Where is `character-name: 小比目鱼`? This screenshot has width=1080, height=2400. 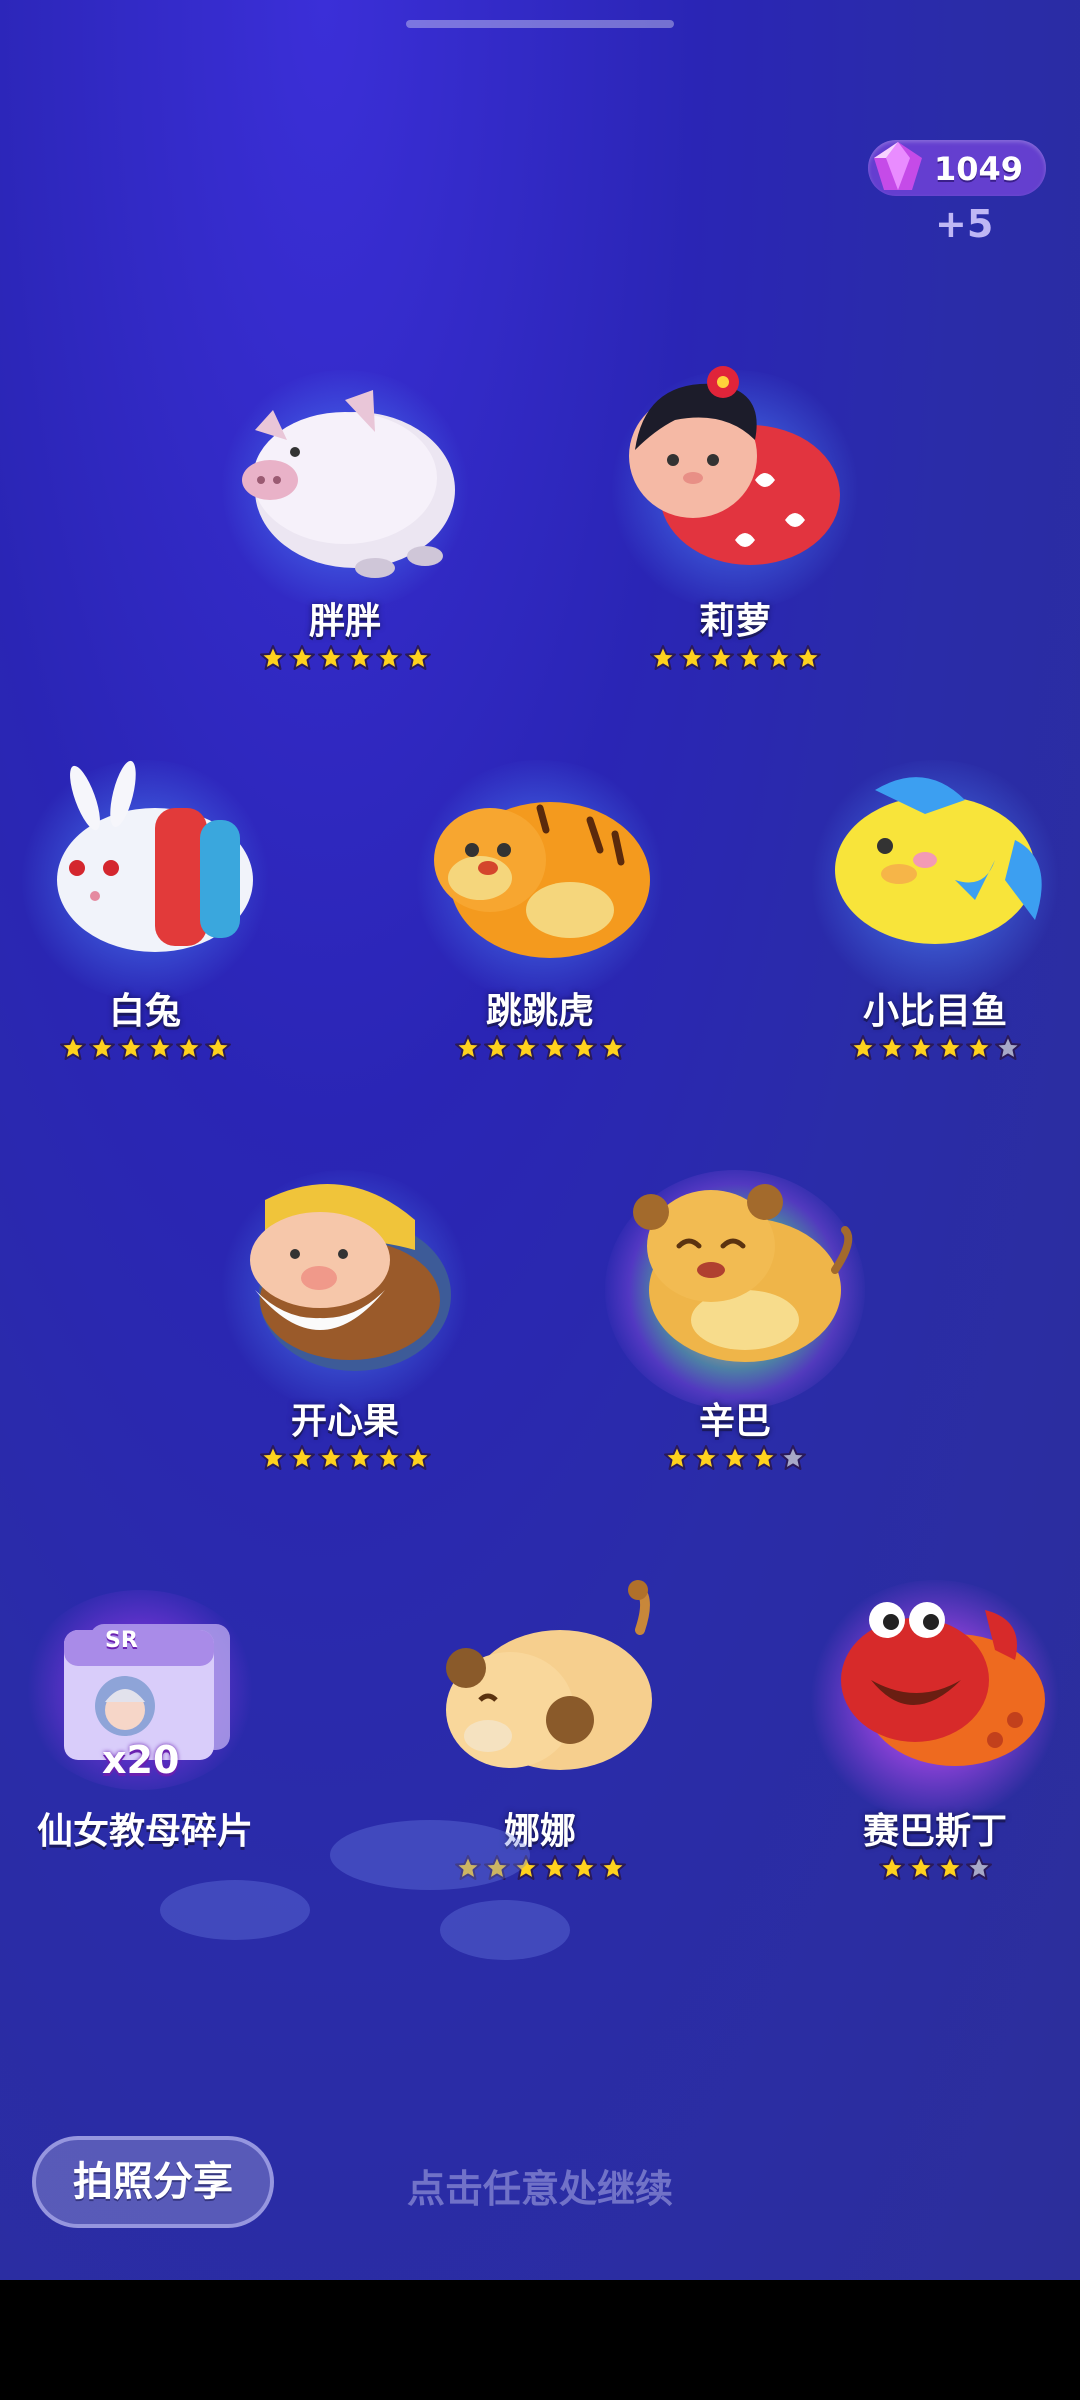 character-name: 小比目鱼 is located at coordinates (934, 1011).